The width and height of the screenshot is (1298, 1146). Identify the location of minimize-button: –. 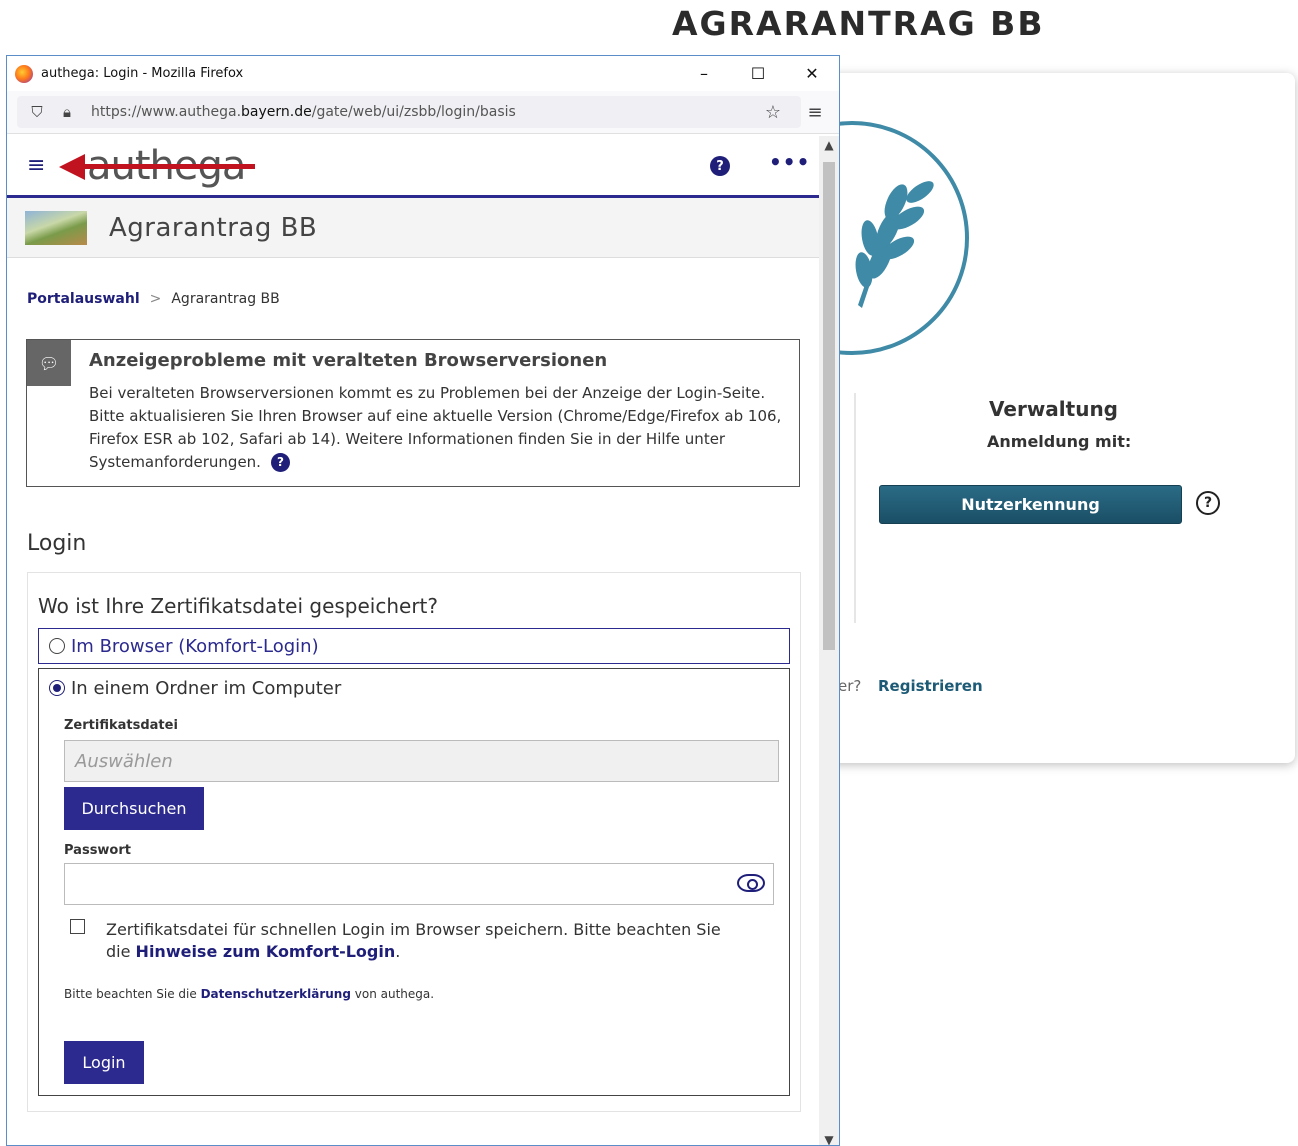
(704, 73).